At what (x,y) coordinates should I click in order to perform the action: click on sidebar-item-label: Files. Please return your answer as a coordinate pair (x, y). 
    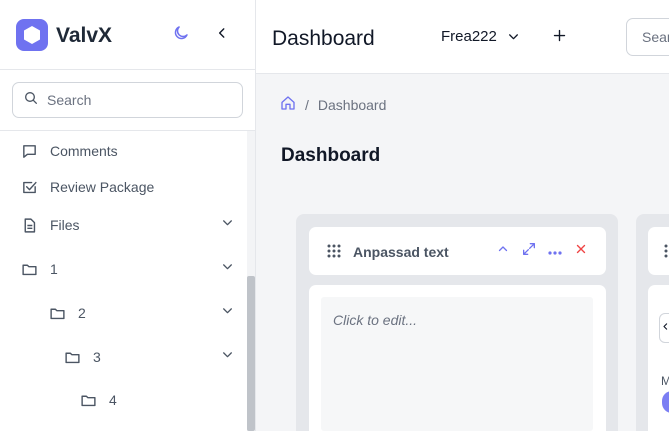
    Looking at the image, I should click on (65, 225).